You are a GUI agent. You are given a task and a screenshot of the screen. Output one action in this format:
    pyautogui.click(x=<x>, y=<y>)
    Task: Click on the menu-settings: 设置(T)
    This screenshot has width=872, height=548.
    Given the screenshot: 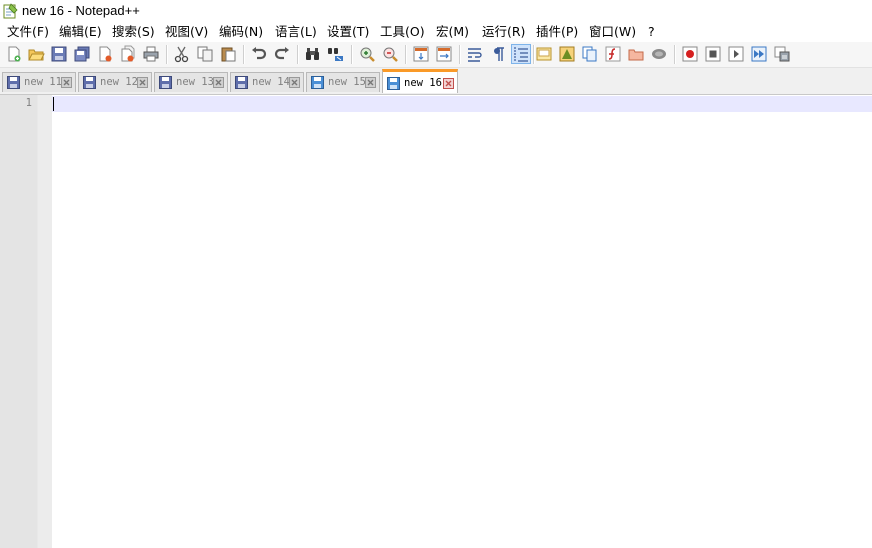 What is the action you would take?
    pyautogui.click(x=348, y=32)
    